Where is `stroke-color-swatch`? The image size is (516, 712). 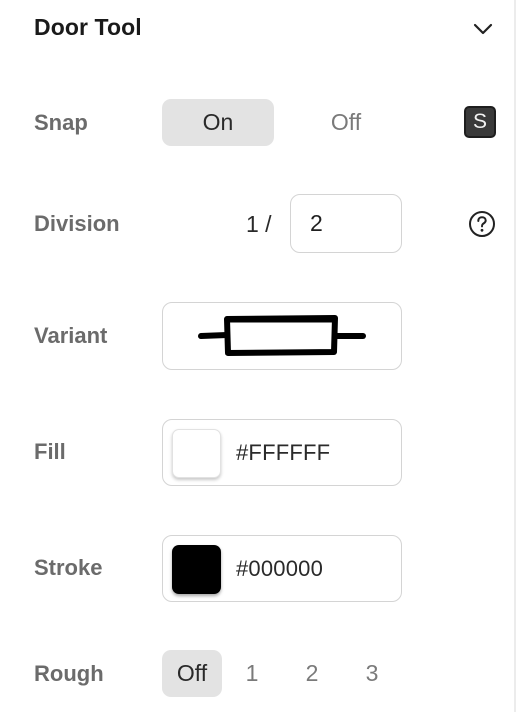 stroke-color-swatch is located at coordinates (196, 569).